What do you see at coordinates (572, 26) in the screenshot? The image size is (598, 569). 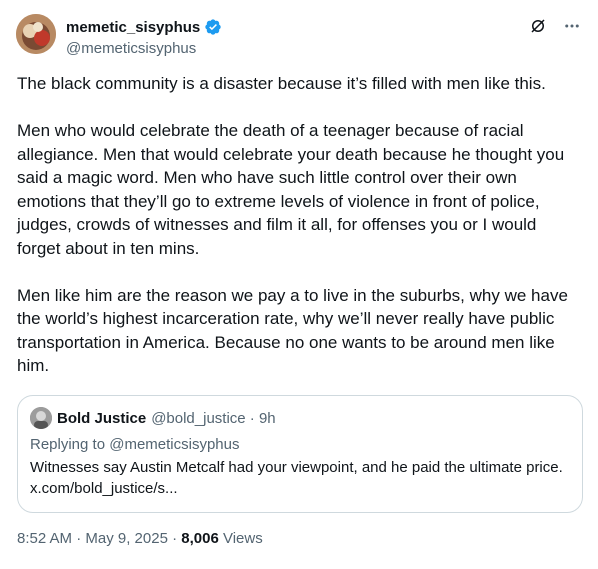 I see `more-options-icon` at bounding box center [572, 26].